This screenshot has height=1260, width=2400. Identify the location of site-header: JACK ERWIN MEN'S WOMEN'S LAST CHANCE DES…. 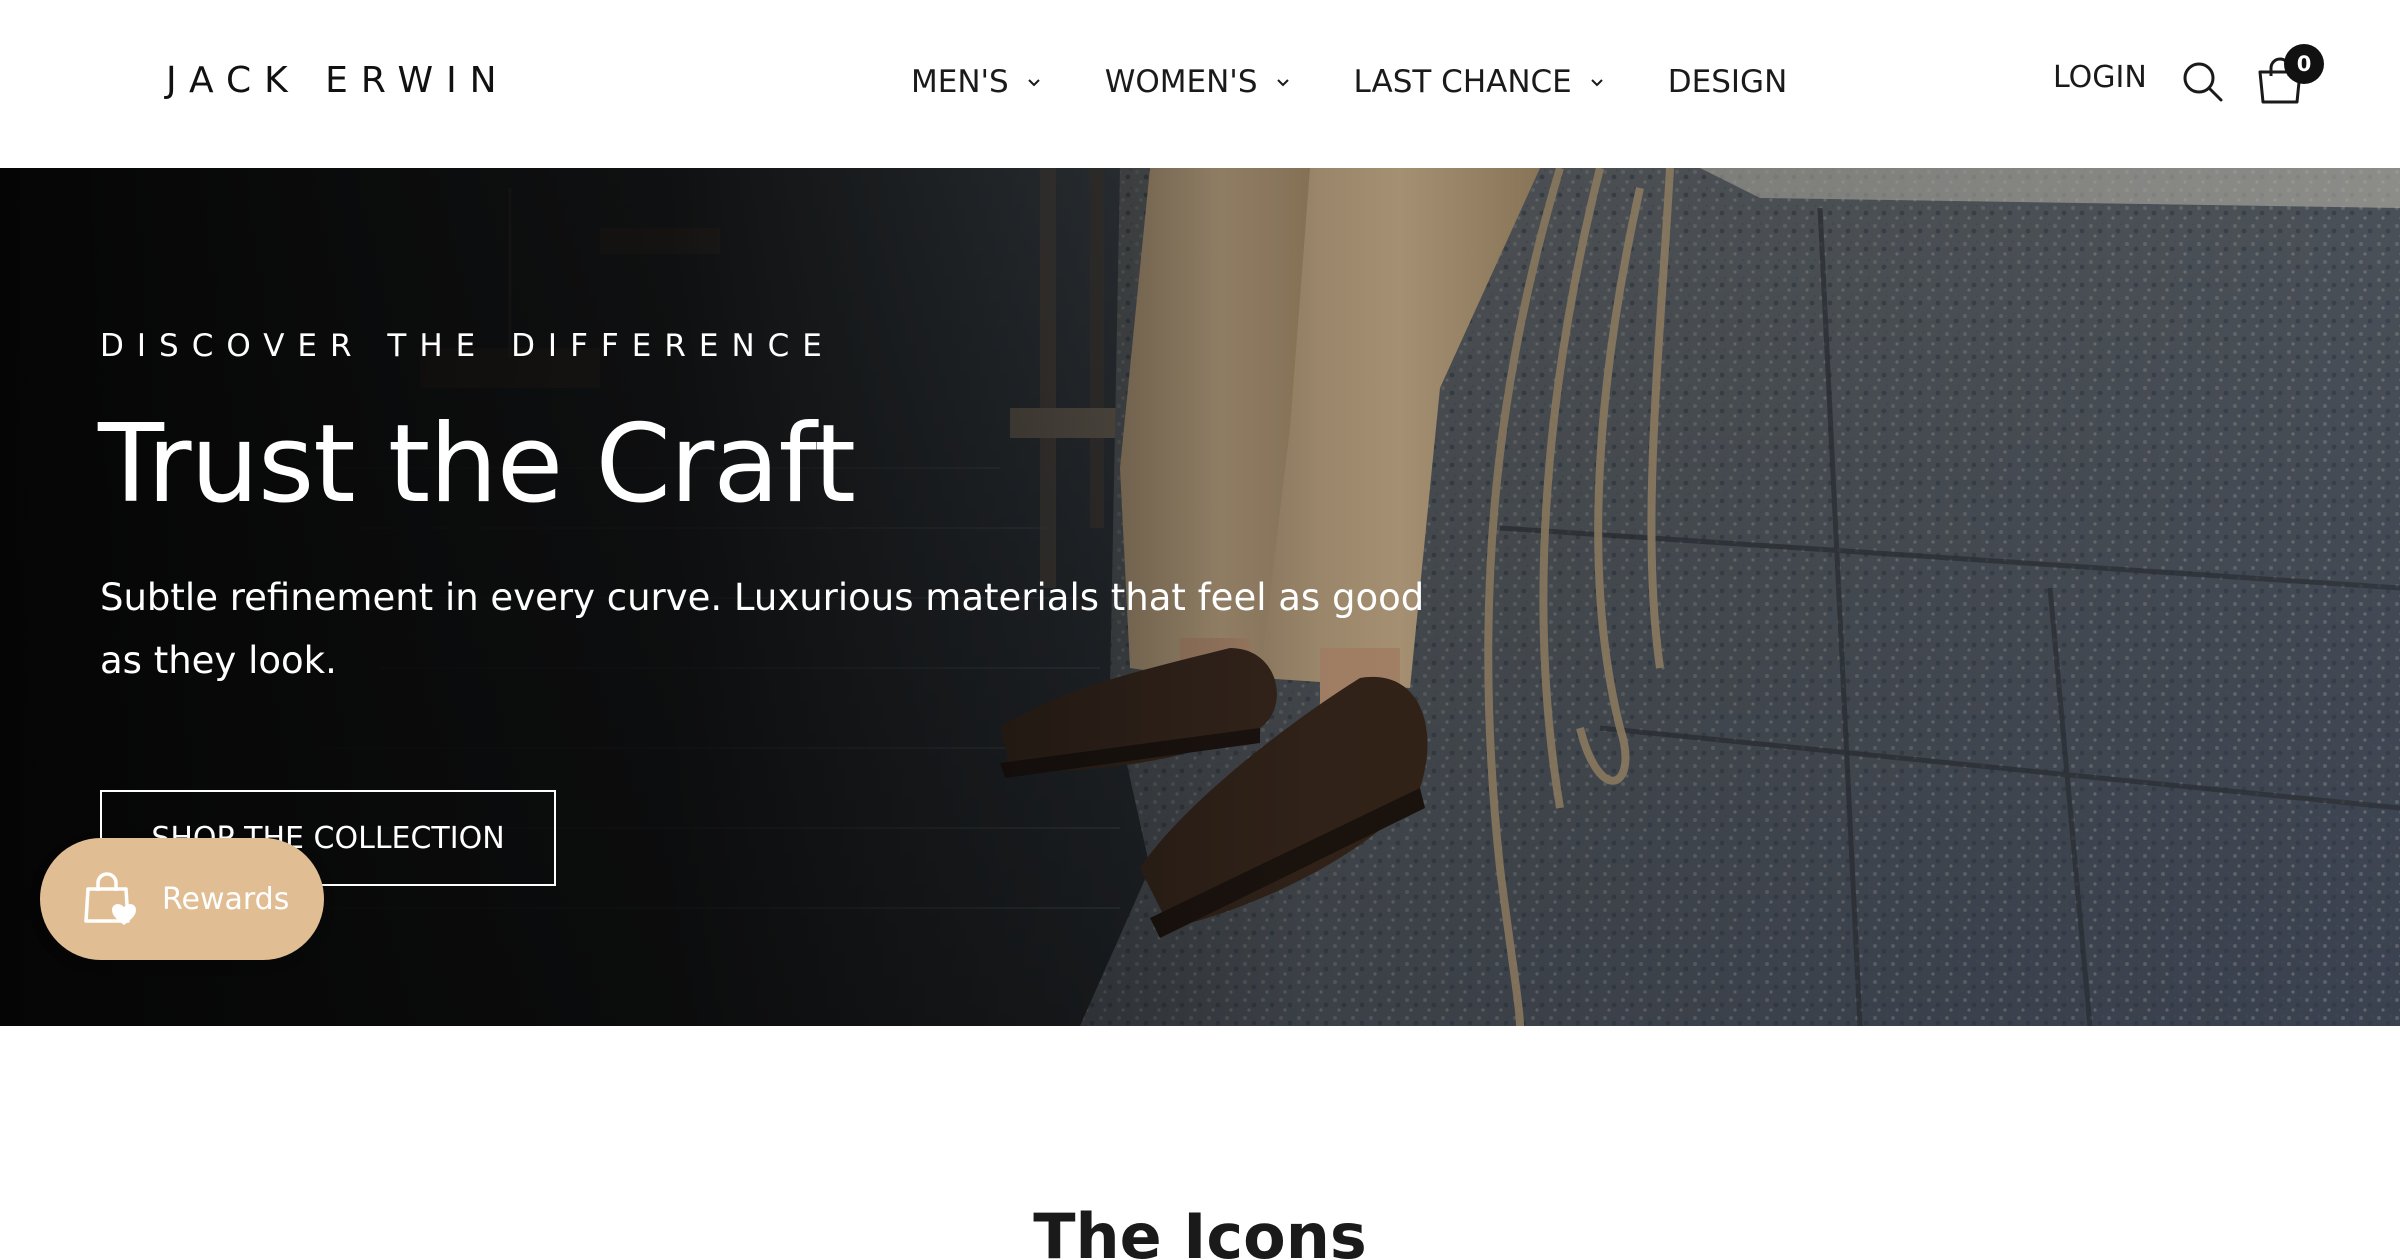
(1200, 84).